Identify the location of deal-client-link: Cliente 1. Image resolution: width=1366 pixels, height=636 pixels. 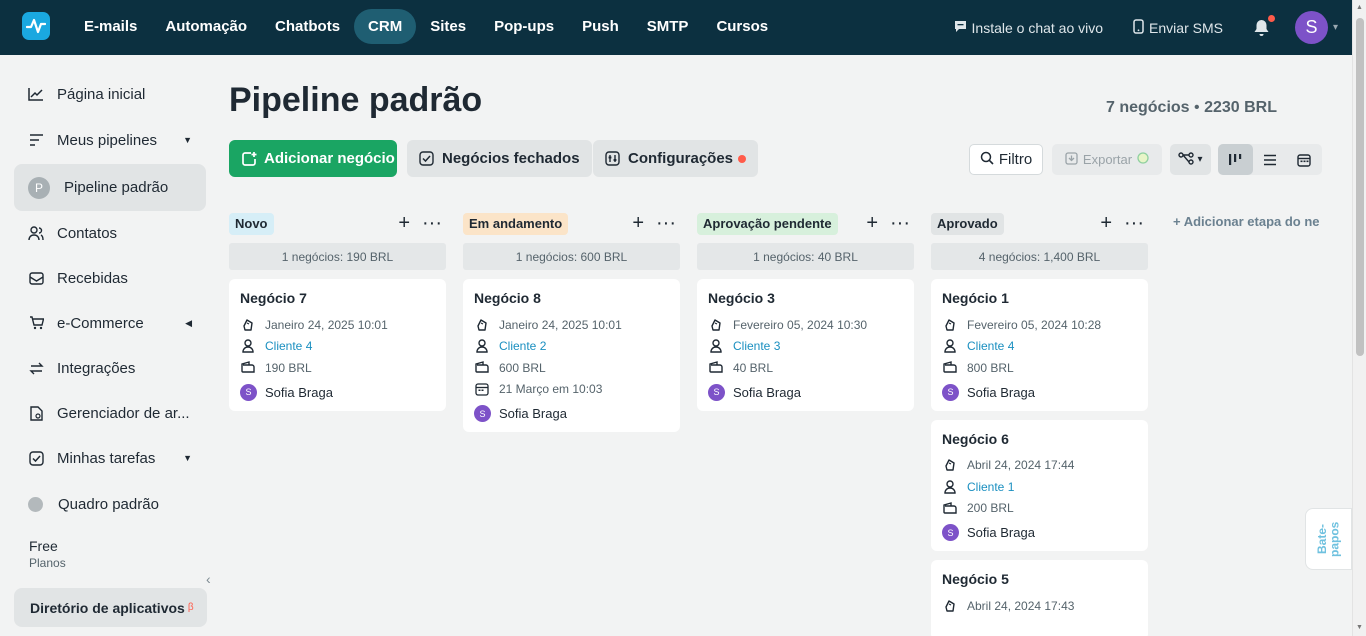
(990, 487).